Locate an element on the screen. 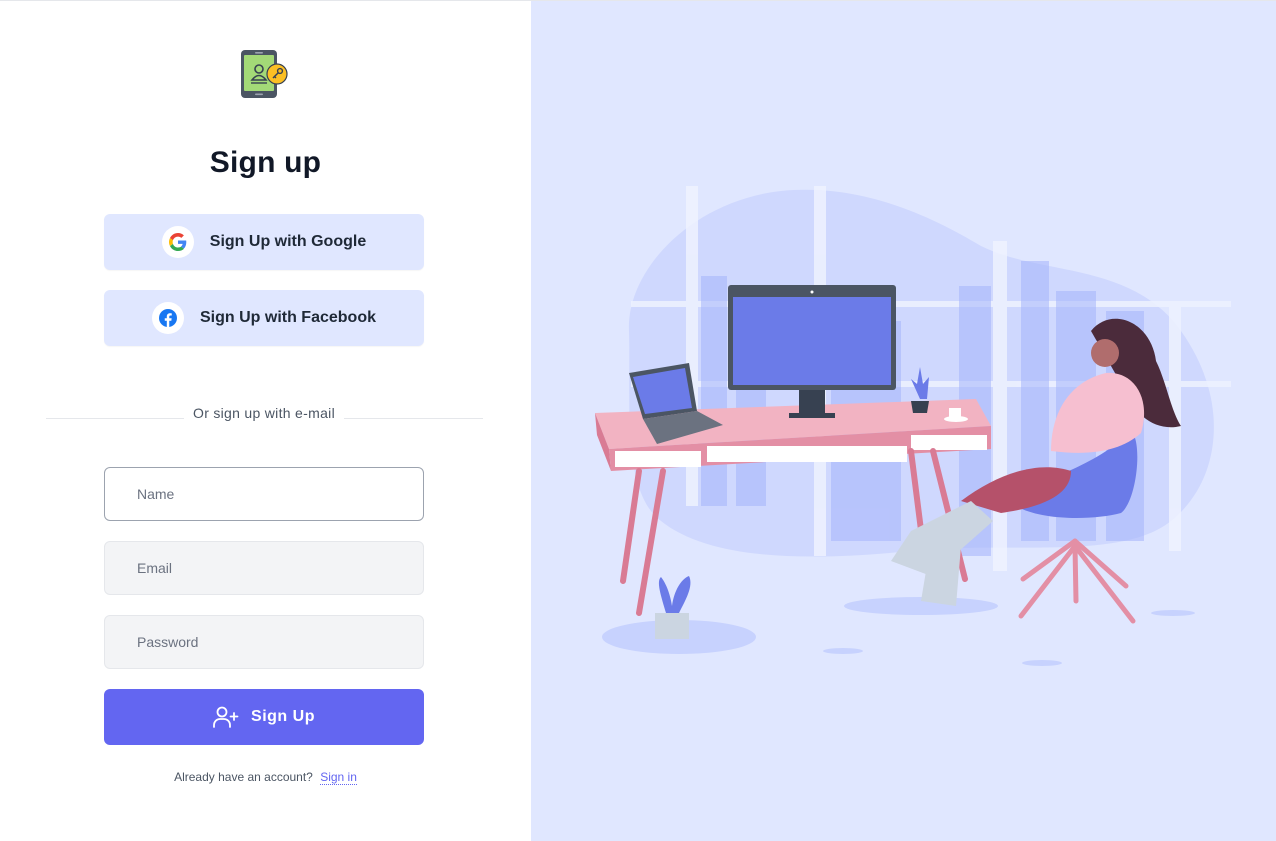 This screenshot has height=841, width=1276. page-title: Sign up is located at coordinates (265, 162).